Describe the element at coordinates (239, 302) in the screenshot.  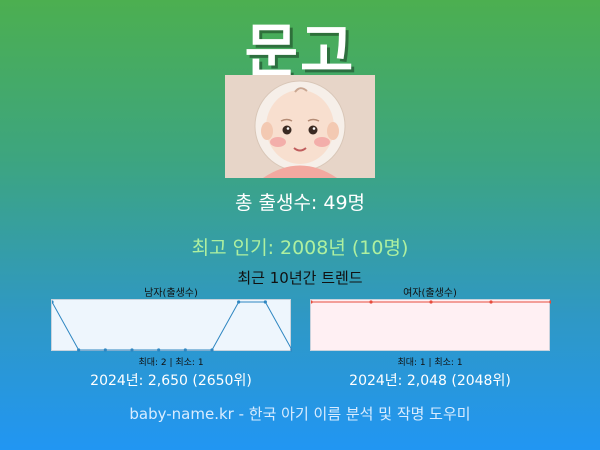
I see `male-point-2022` at that location.